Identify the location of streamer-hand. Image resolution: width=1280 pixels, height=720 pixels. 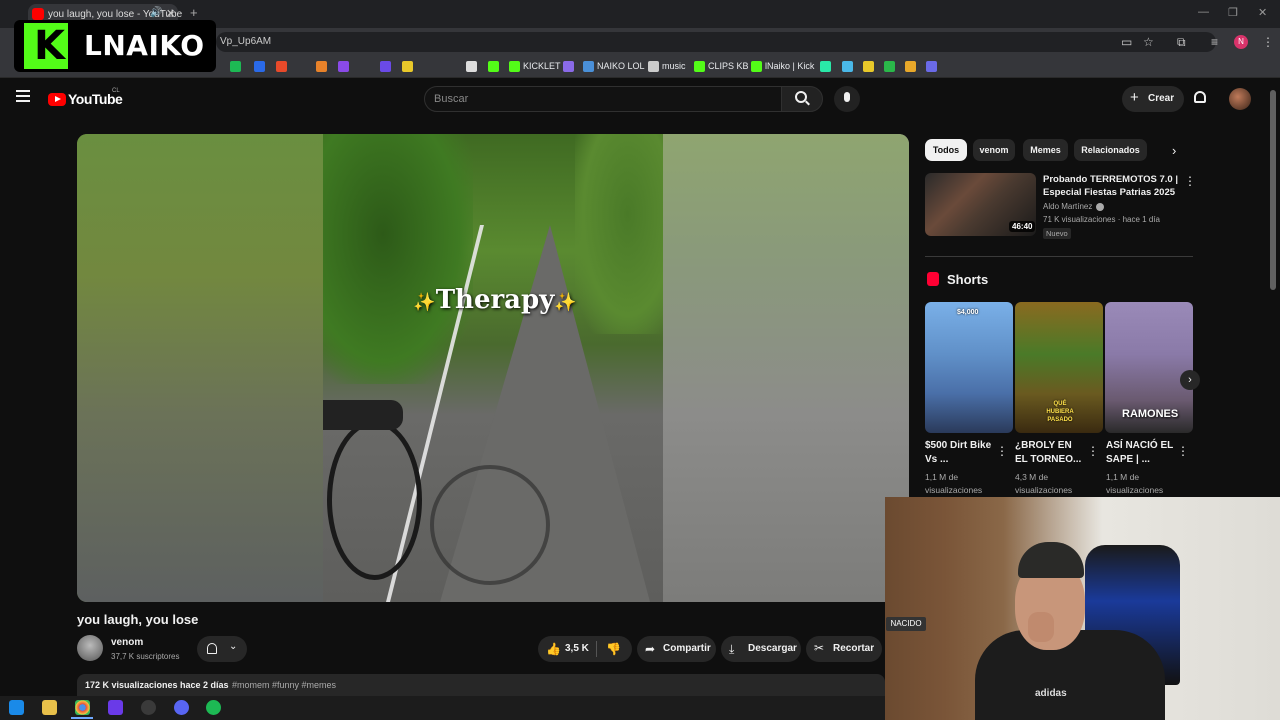
(1041, 627).